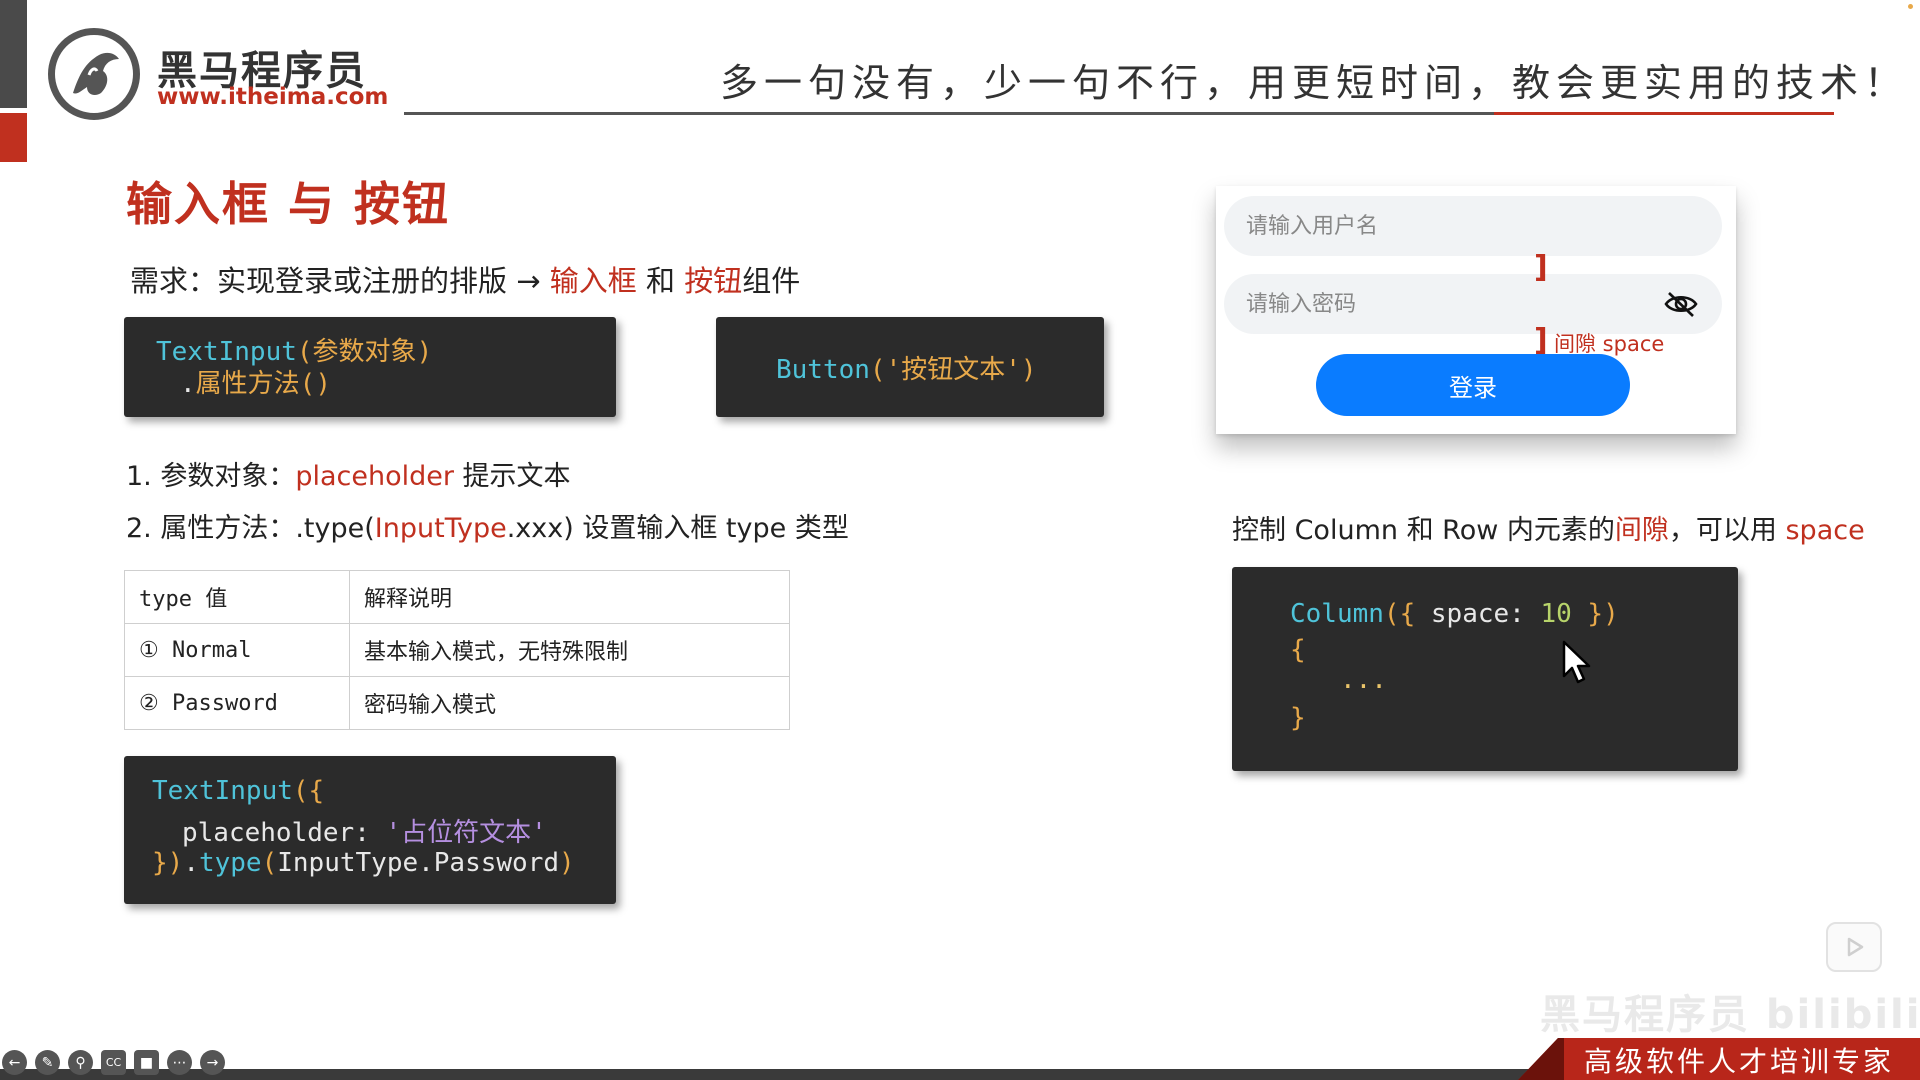 The image size is (1920, 1080). What do you see at coordinates (1485, 669) in the screenshot?
I see `code-block-column: Column({ space: 10 }) { ... }` at bounding box center [1485, 669].